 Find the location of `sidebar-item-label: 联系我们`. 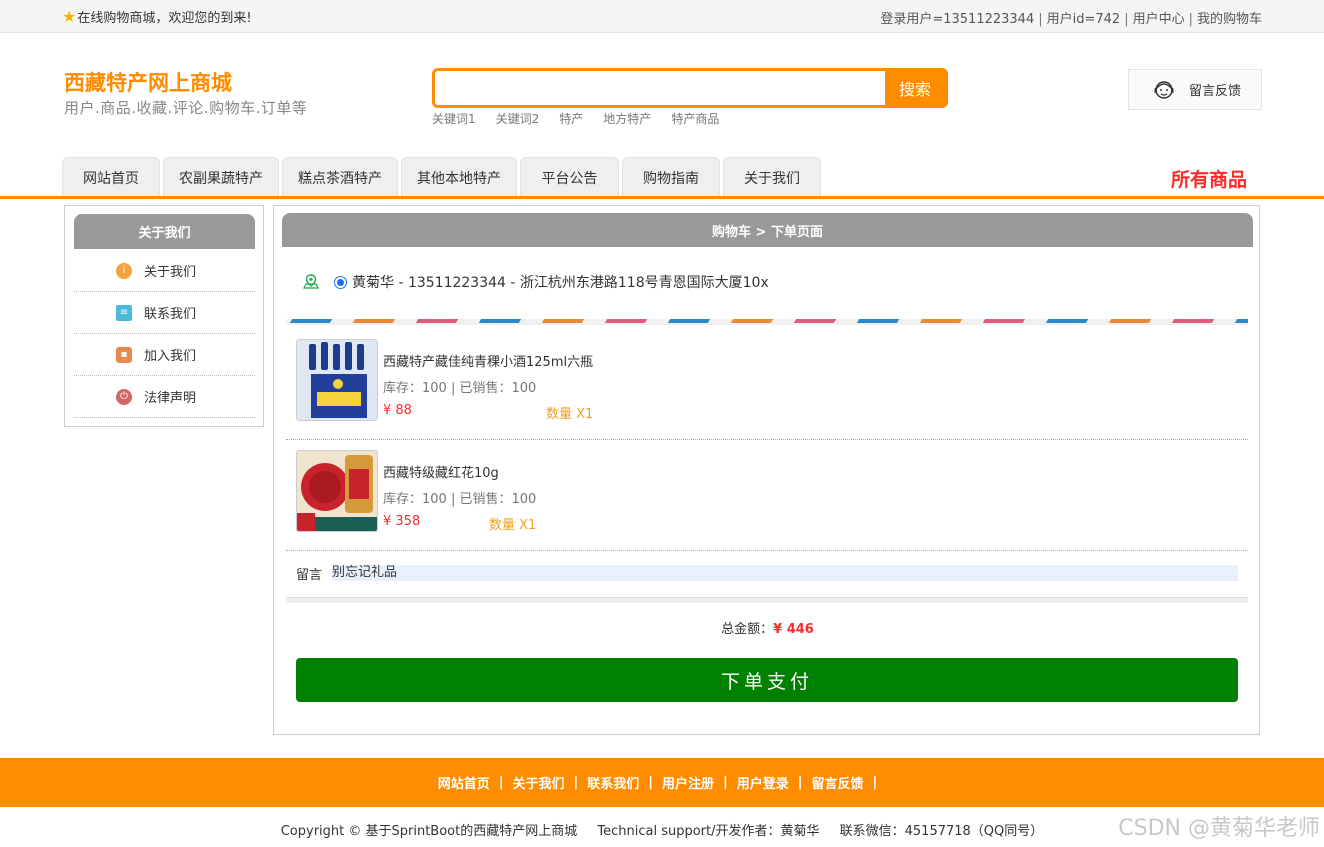

sidebar-item-label: 联系我们 is located at coordinates (170, 314).